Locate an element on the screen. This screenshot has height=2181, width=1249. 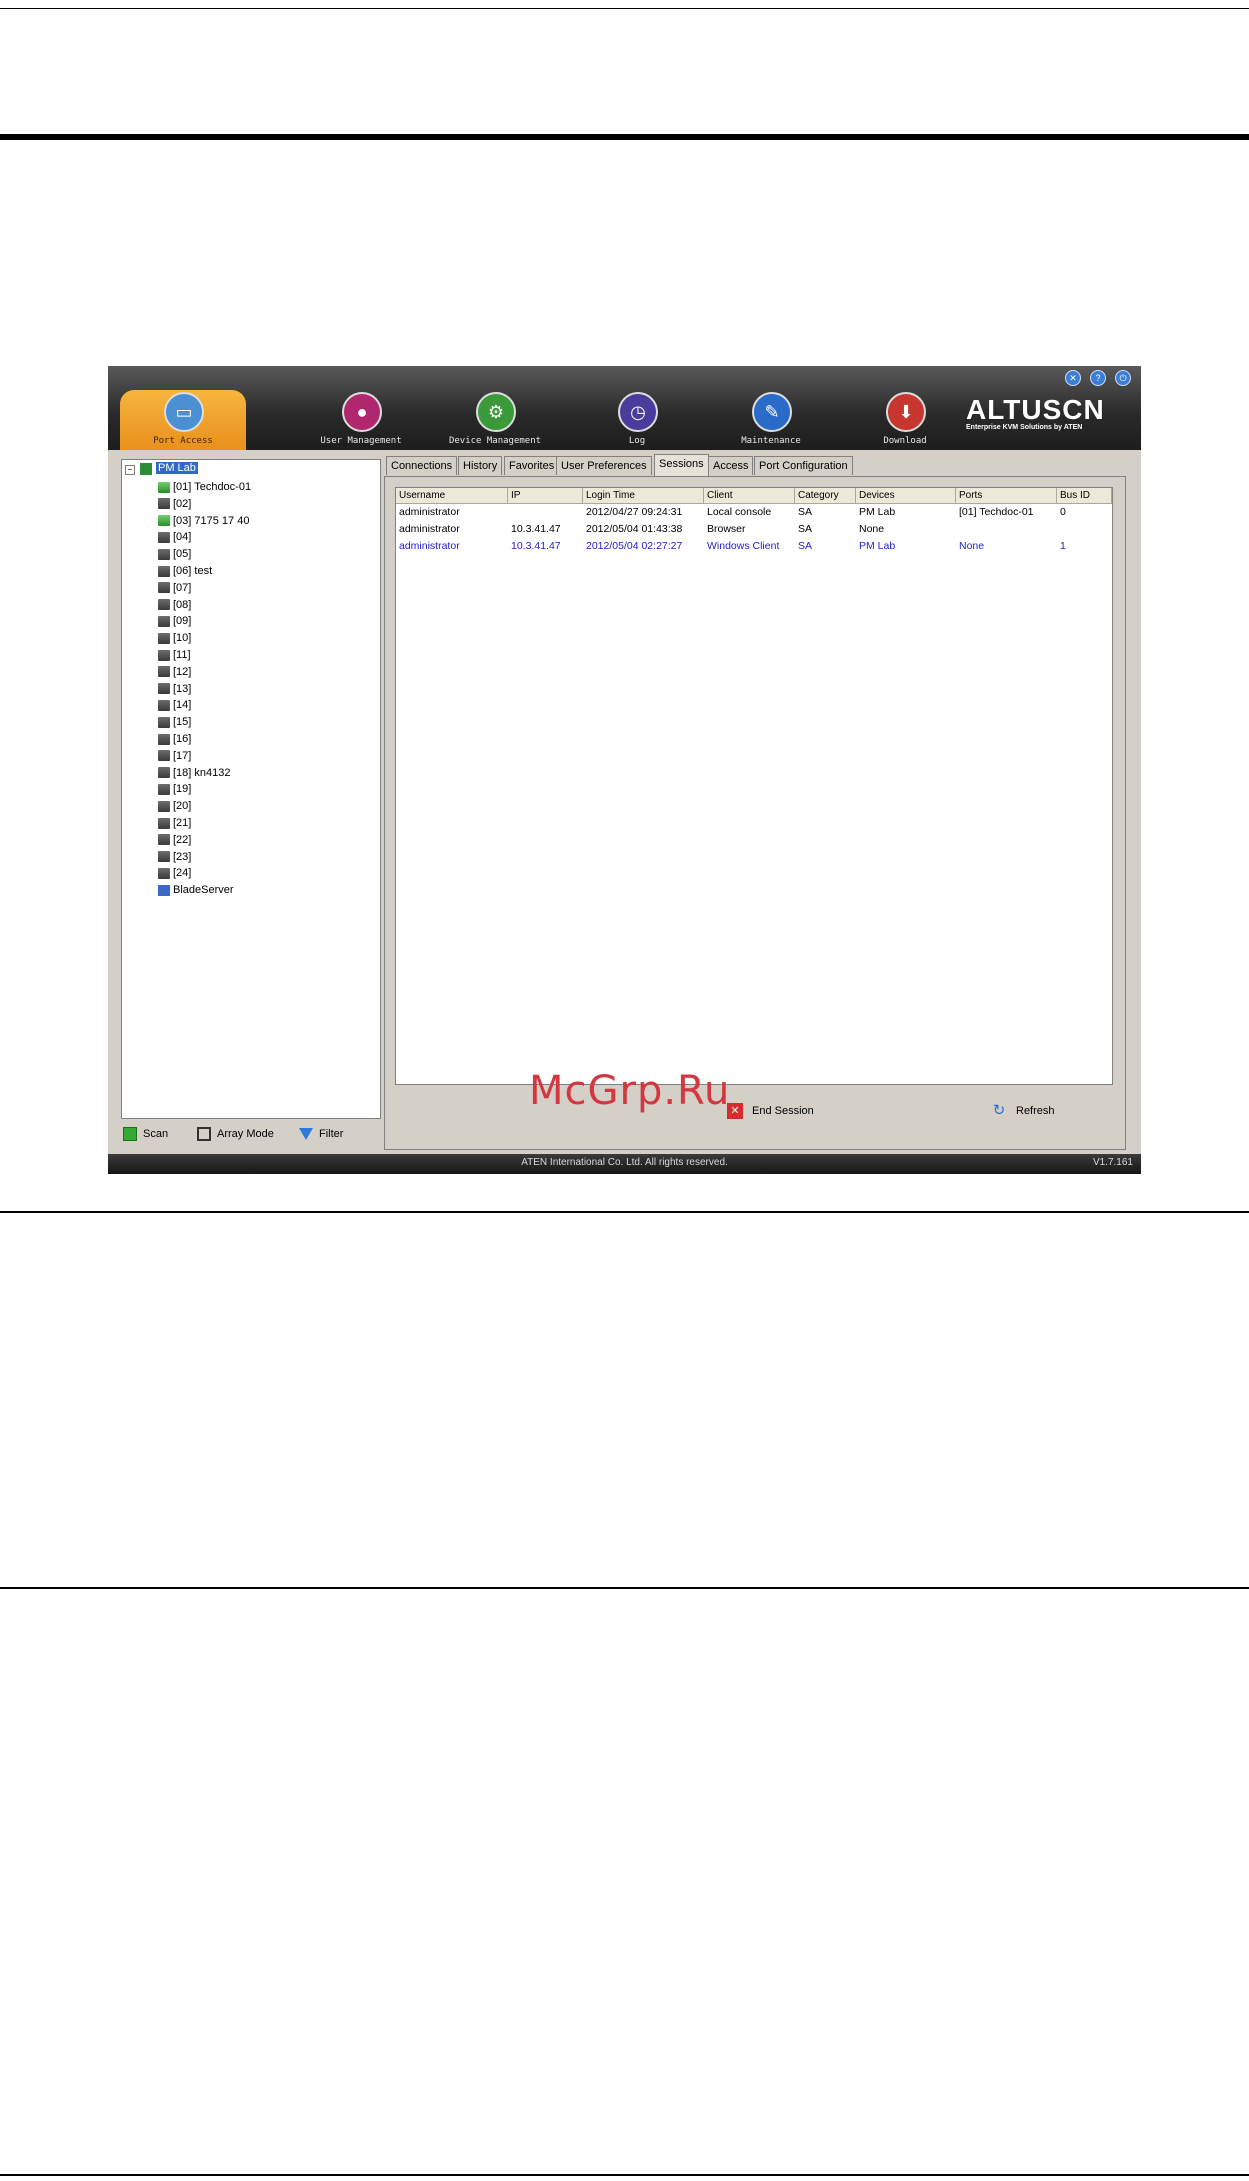
tree-item: [06] test is located at coordinates (185, 571).